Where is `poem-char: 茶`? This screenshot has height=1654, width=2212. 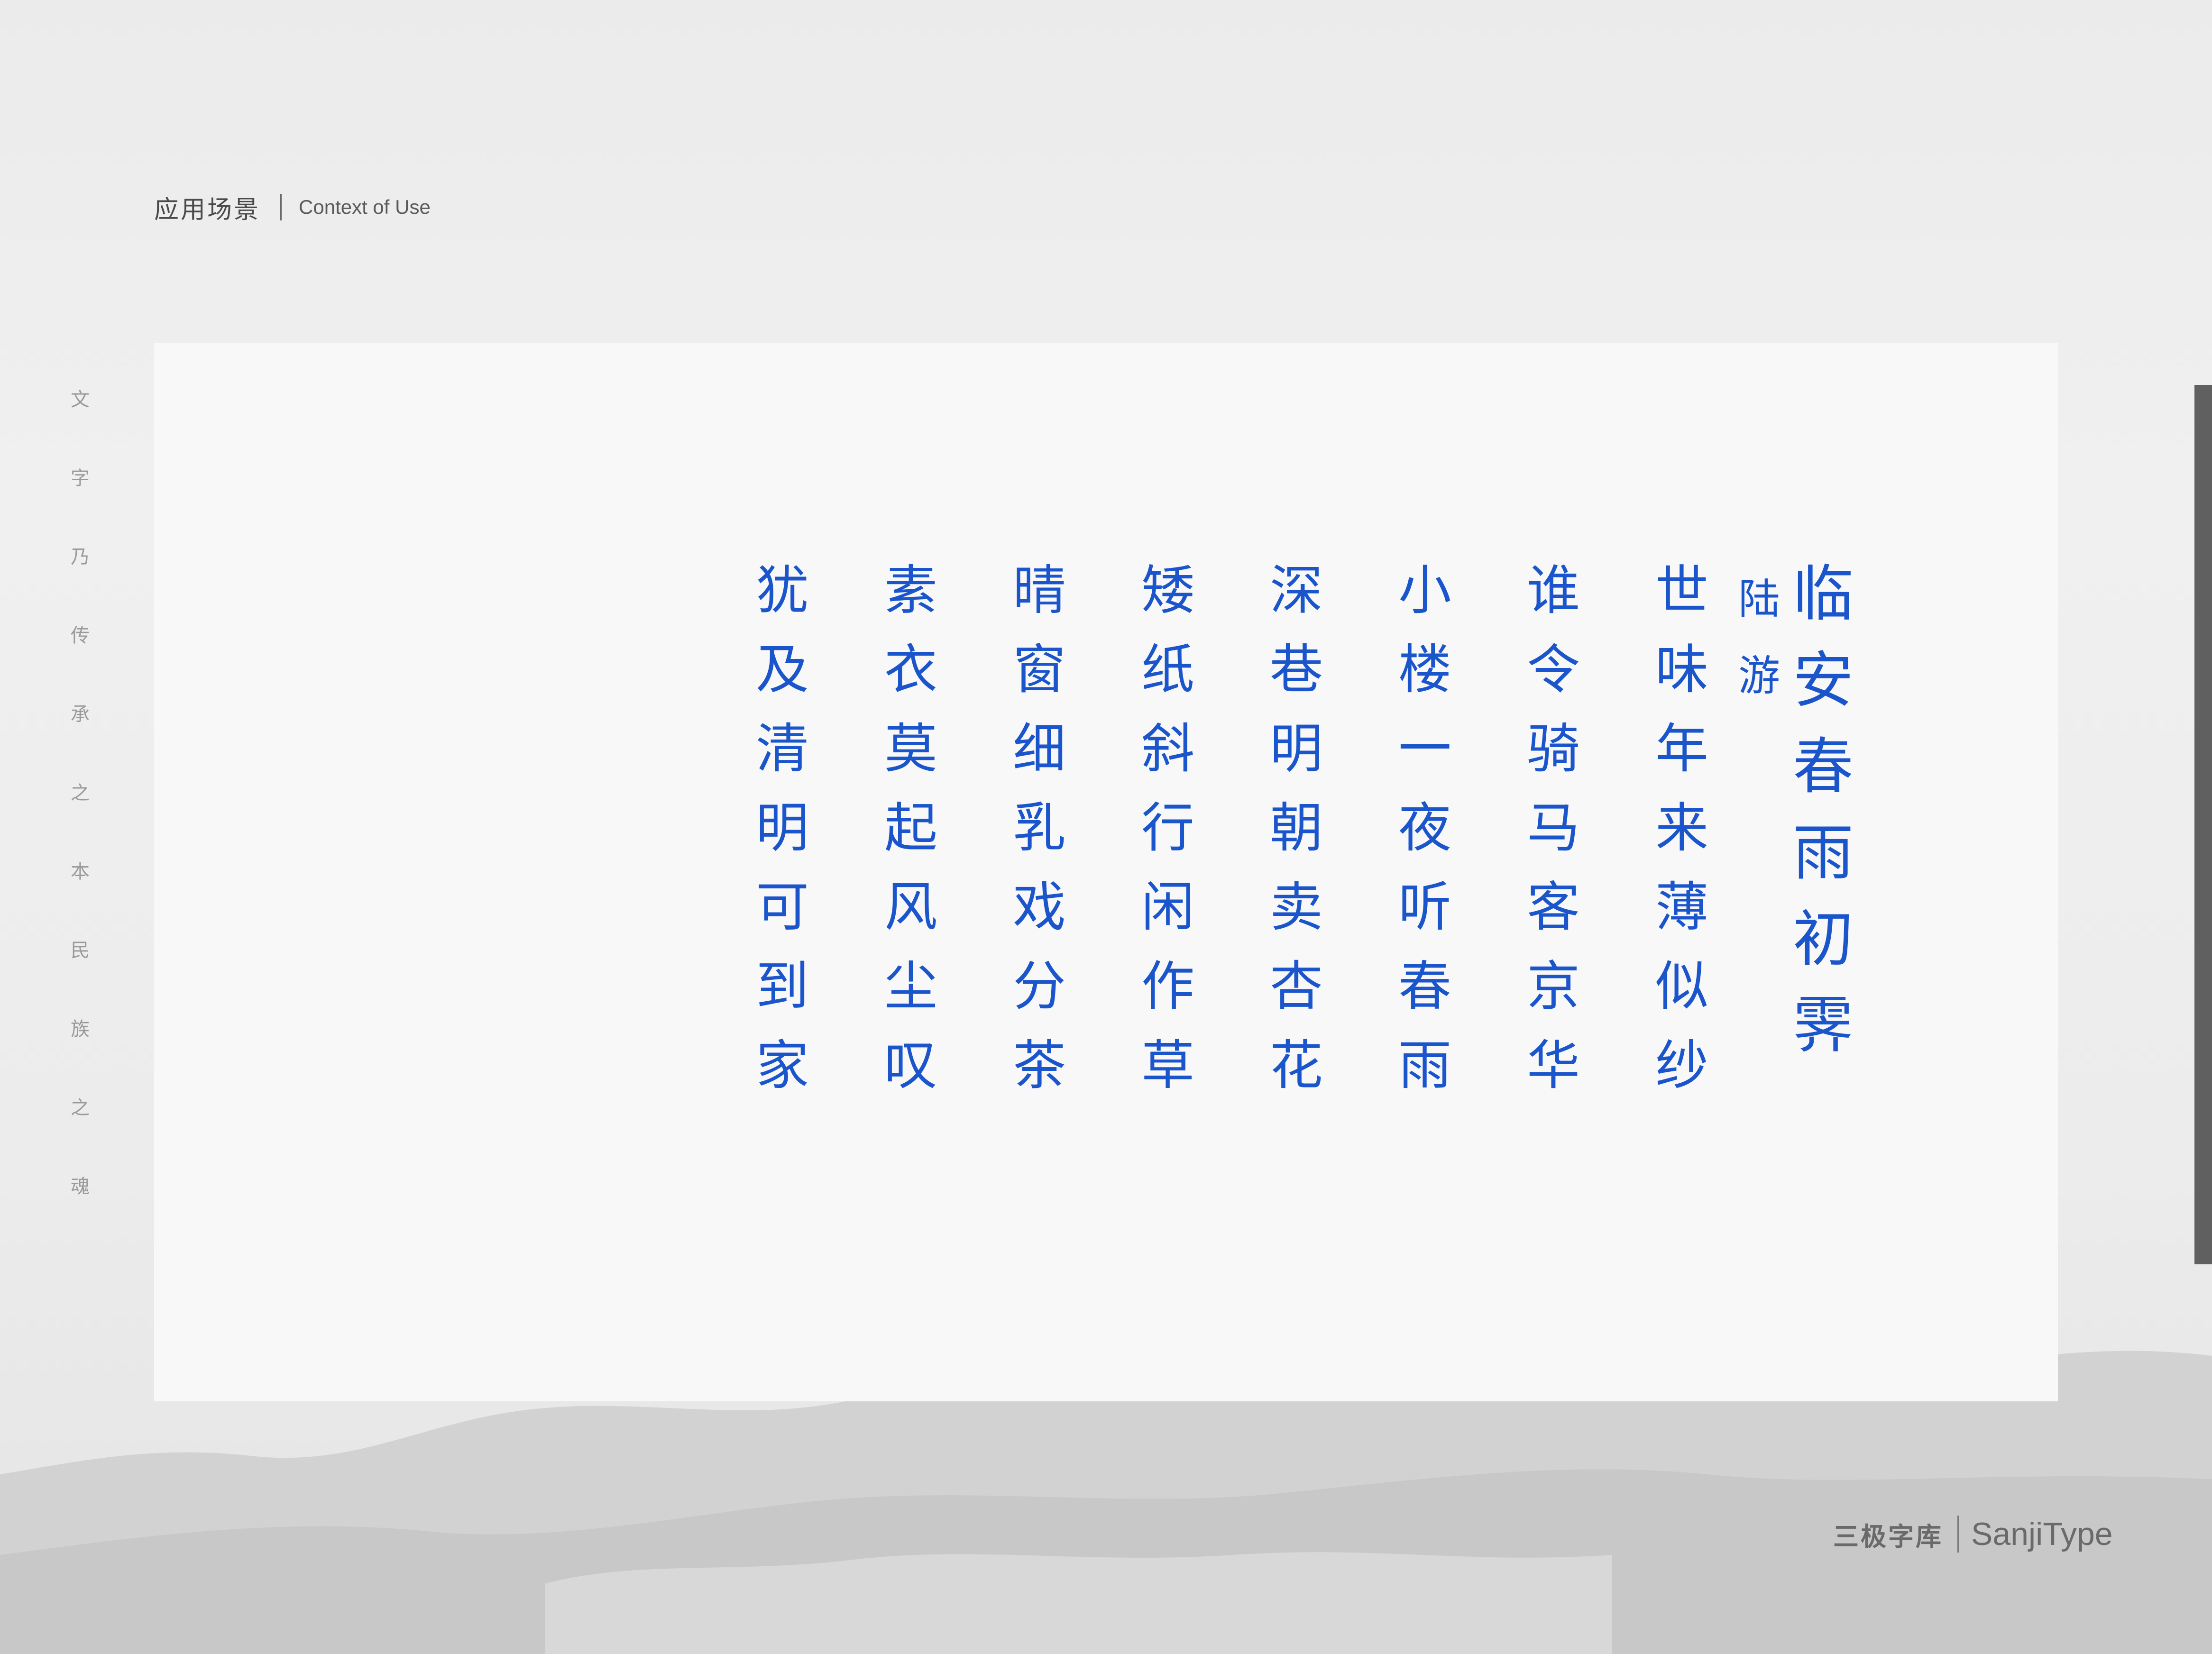 poem-char: 茶 is located at coordinates (1039, 1066).